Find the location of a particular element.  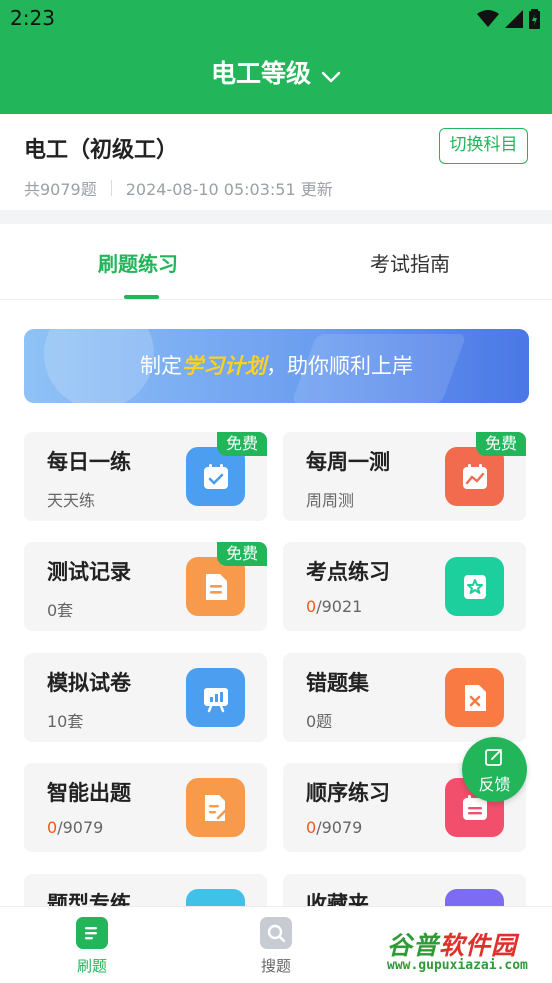

study-plan-banner: 制定学习计划，助你顺利上岸 is located at coordinates (276, 366).